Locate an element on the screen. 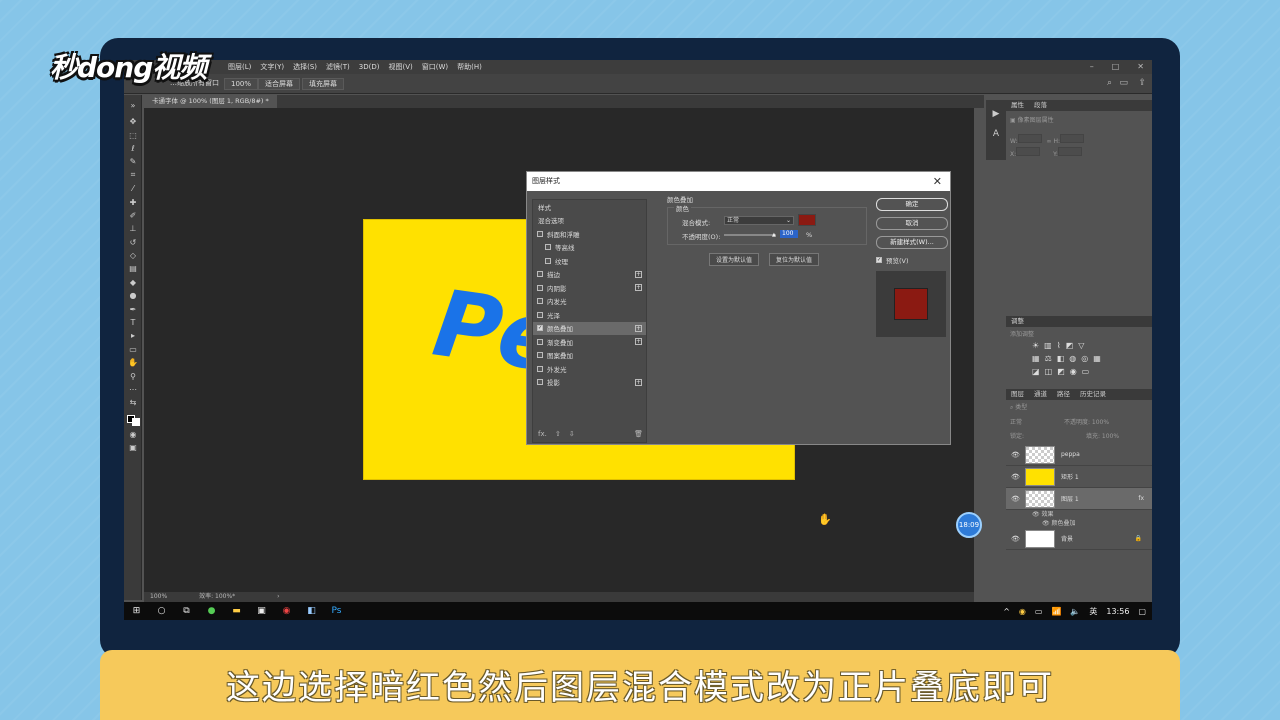 This screenshot has height=720, width=1280. menu-type: 文字(Y) is located at coordinates (272, 67).